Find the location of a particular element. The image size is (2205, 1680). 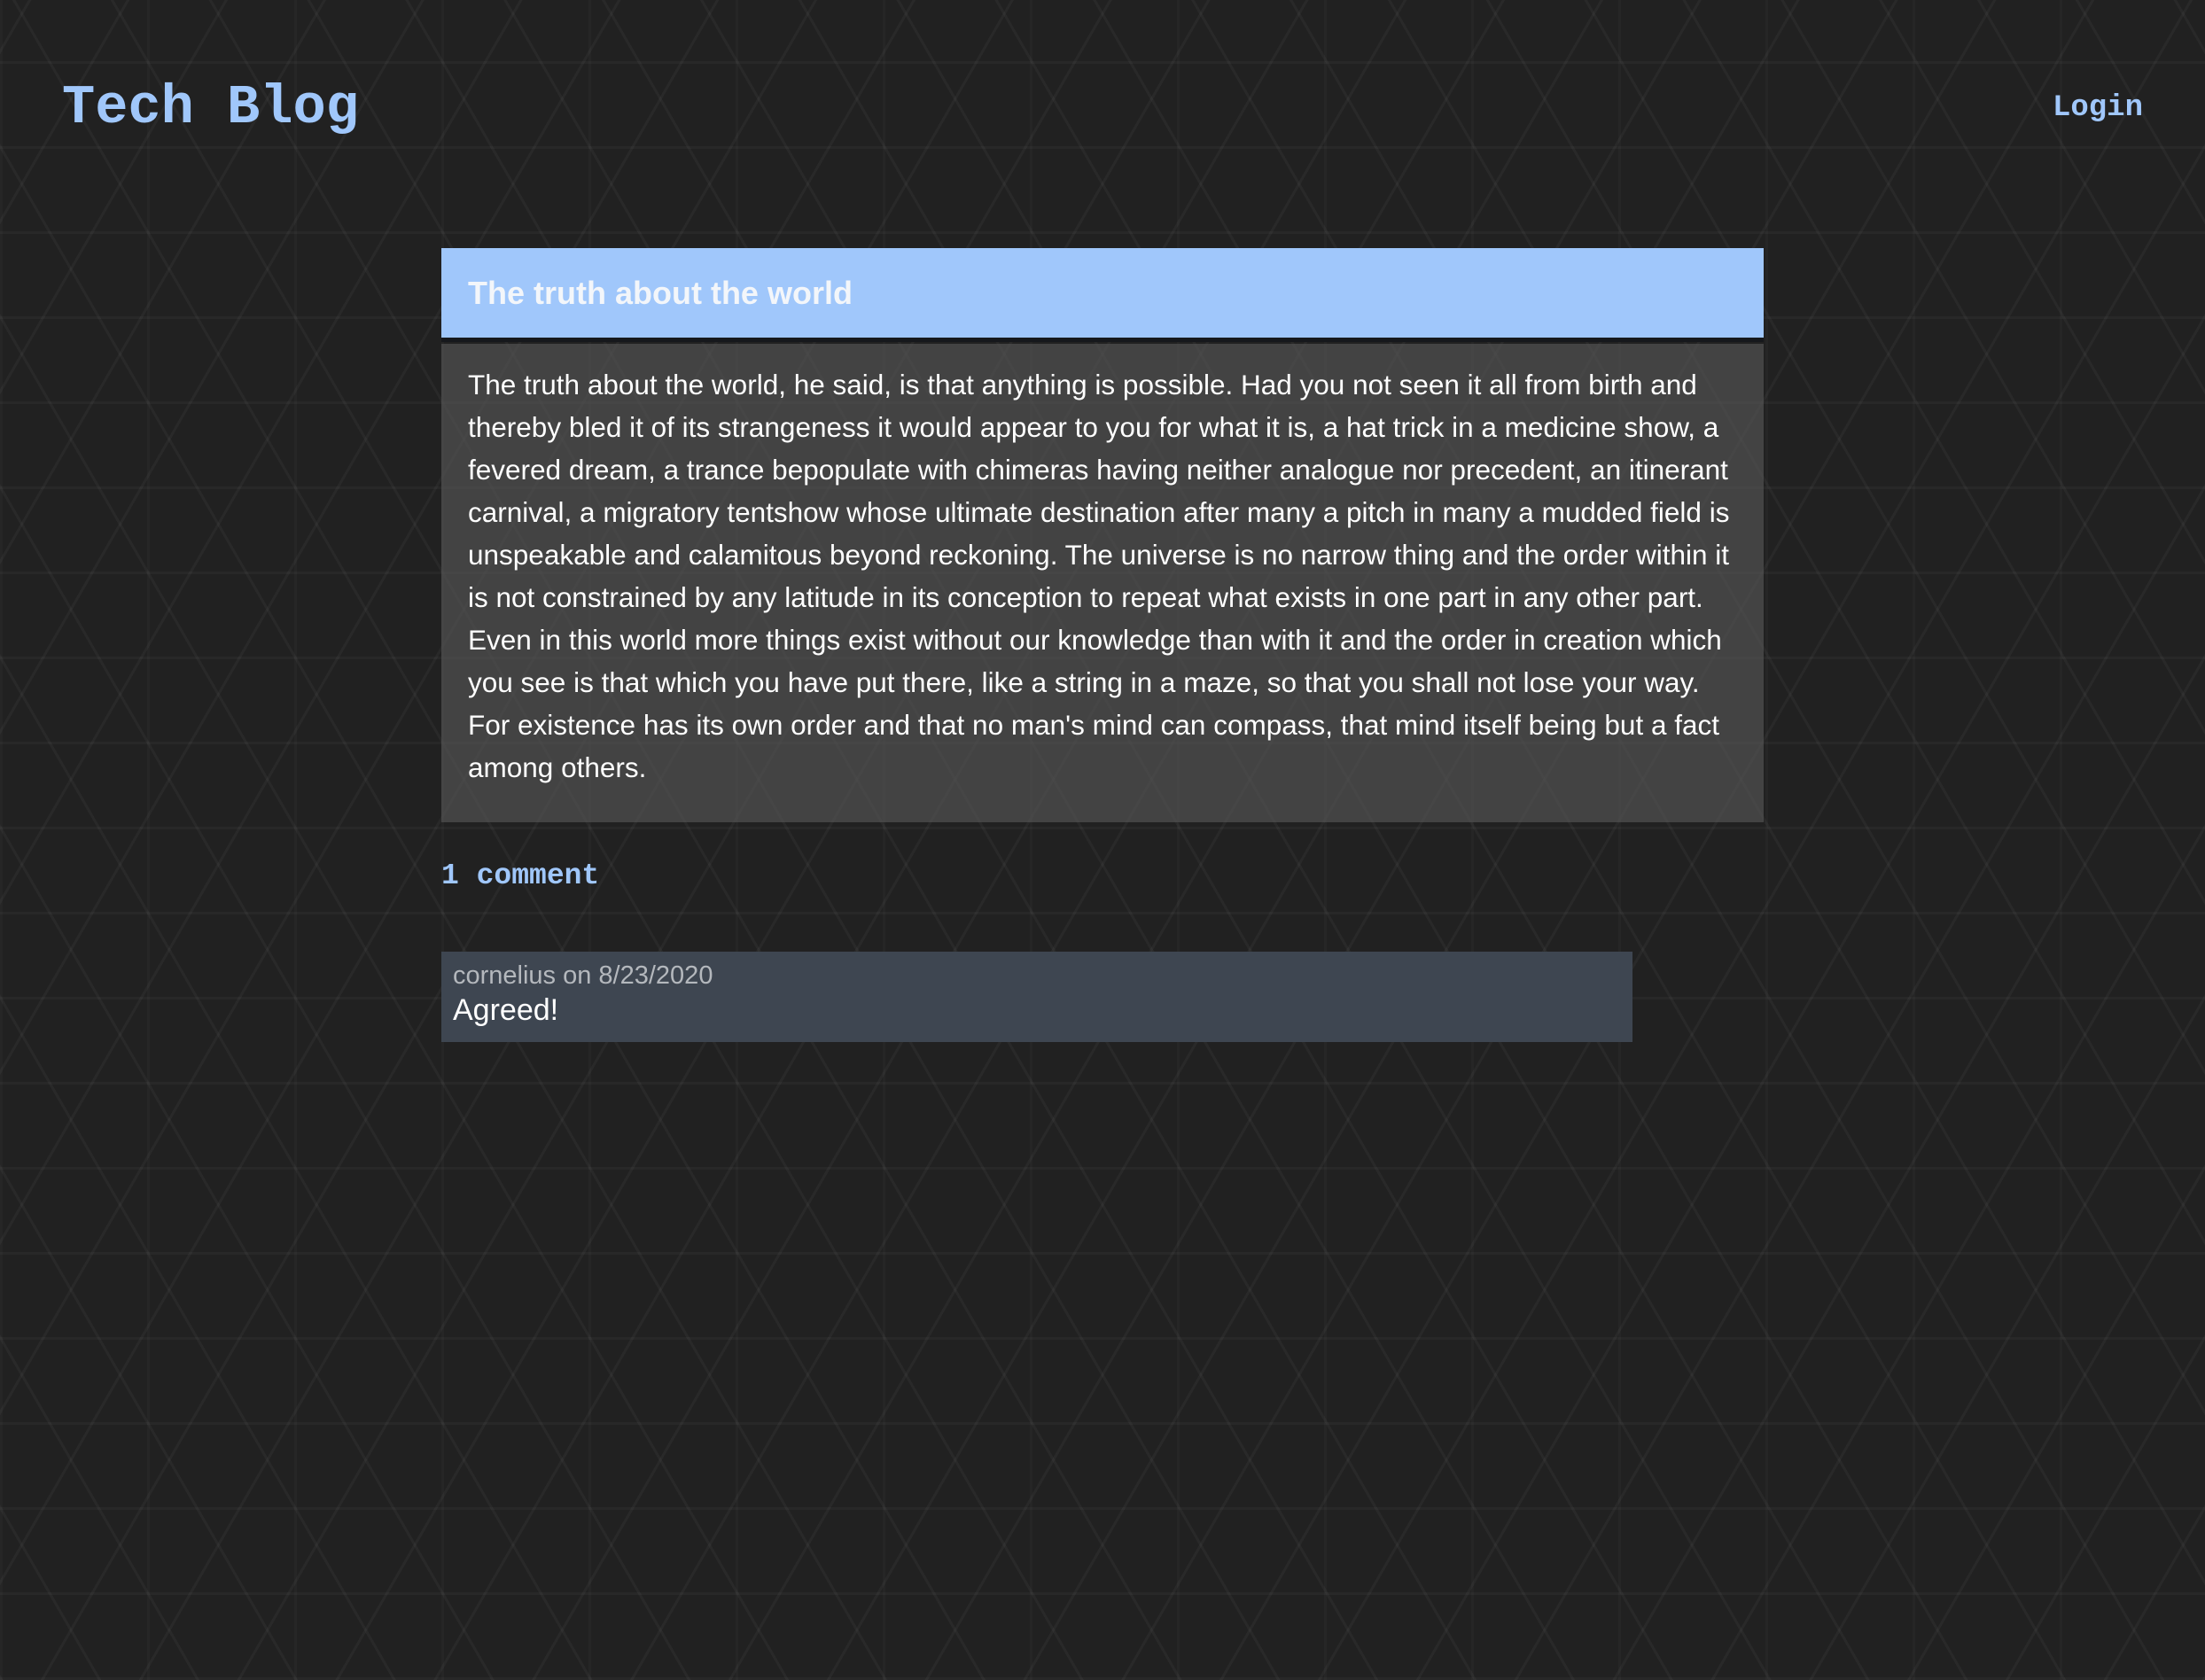

site-header: Tech Blog Login is located at coordinates (1102, 88).